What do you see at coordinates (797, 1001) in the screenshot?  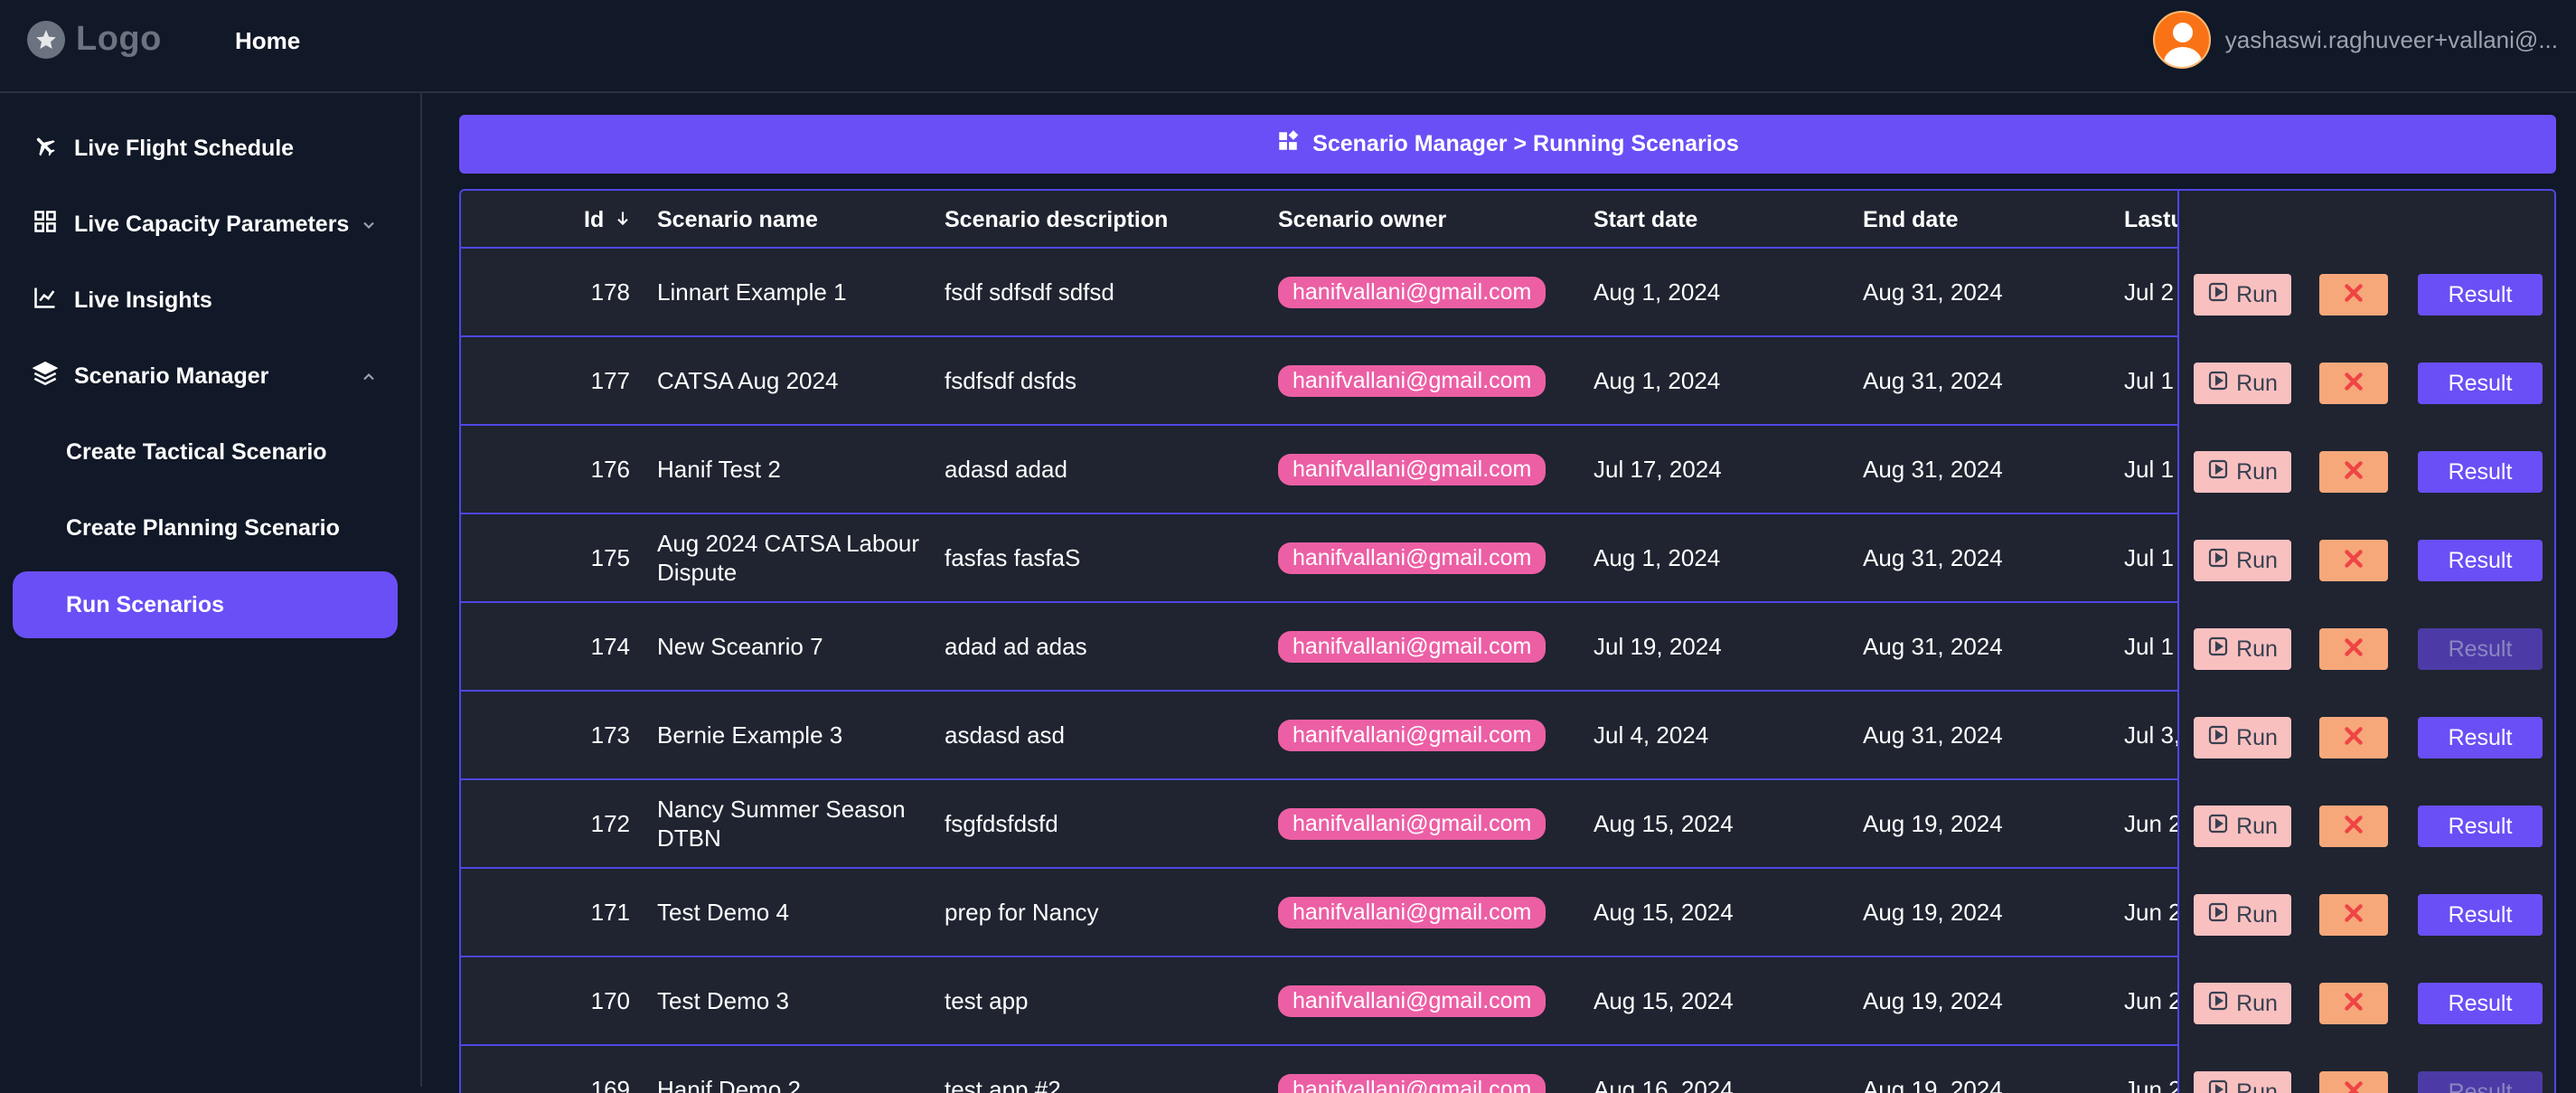 I see `cell-scenario-name: Test Demo 3` at bounding box center [797, 1001].